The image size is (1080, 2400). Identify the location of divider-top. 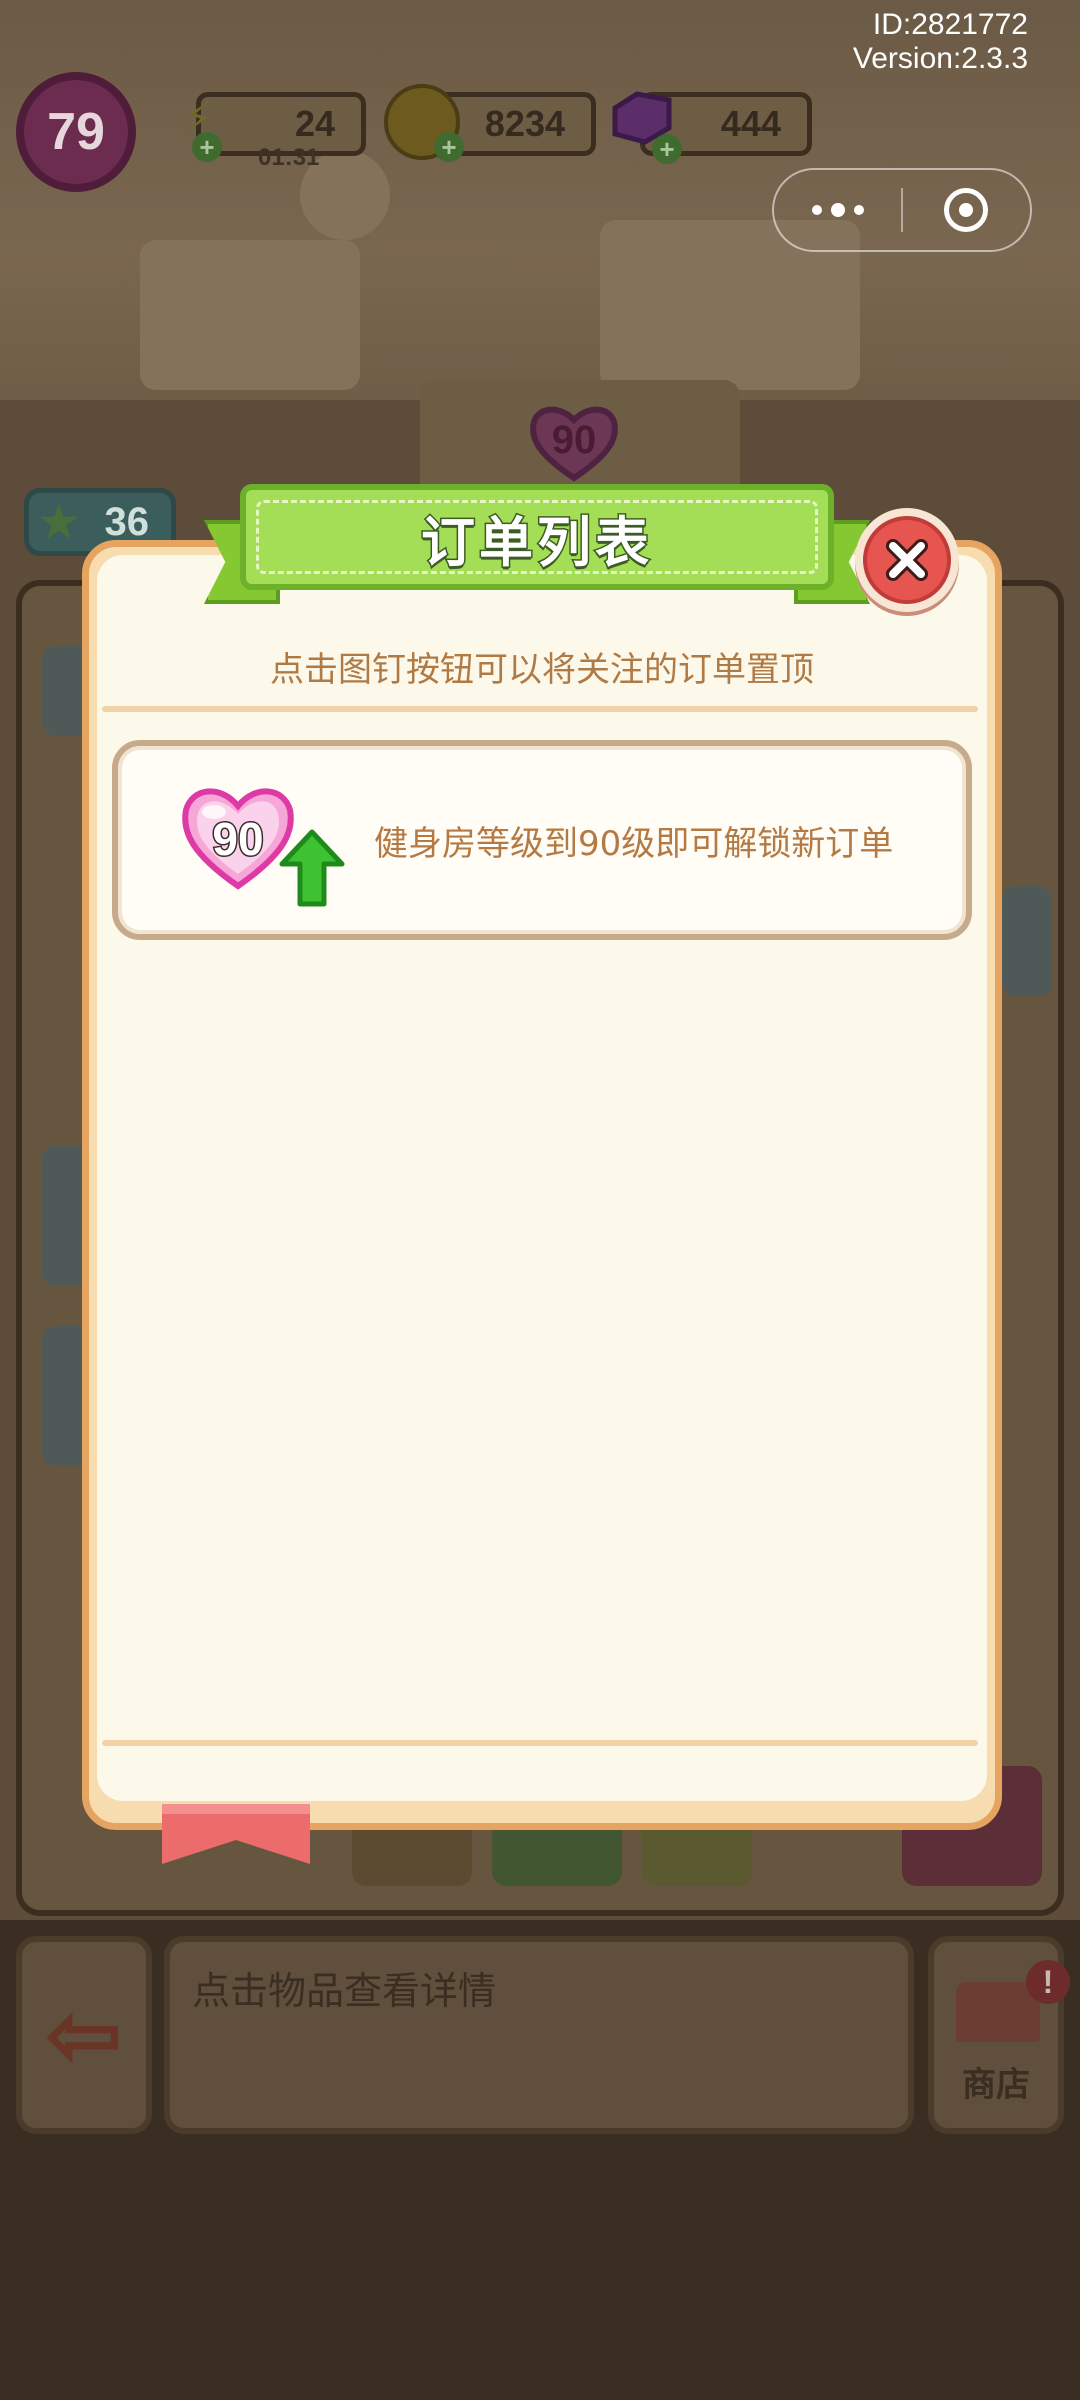
(540, 709).